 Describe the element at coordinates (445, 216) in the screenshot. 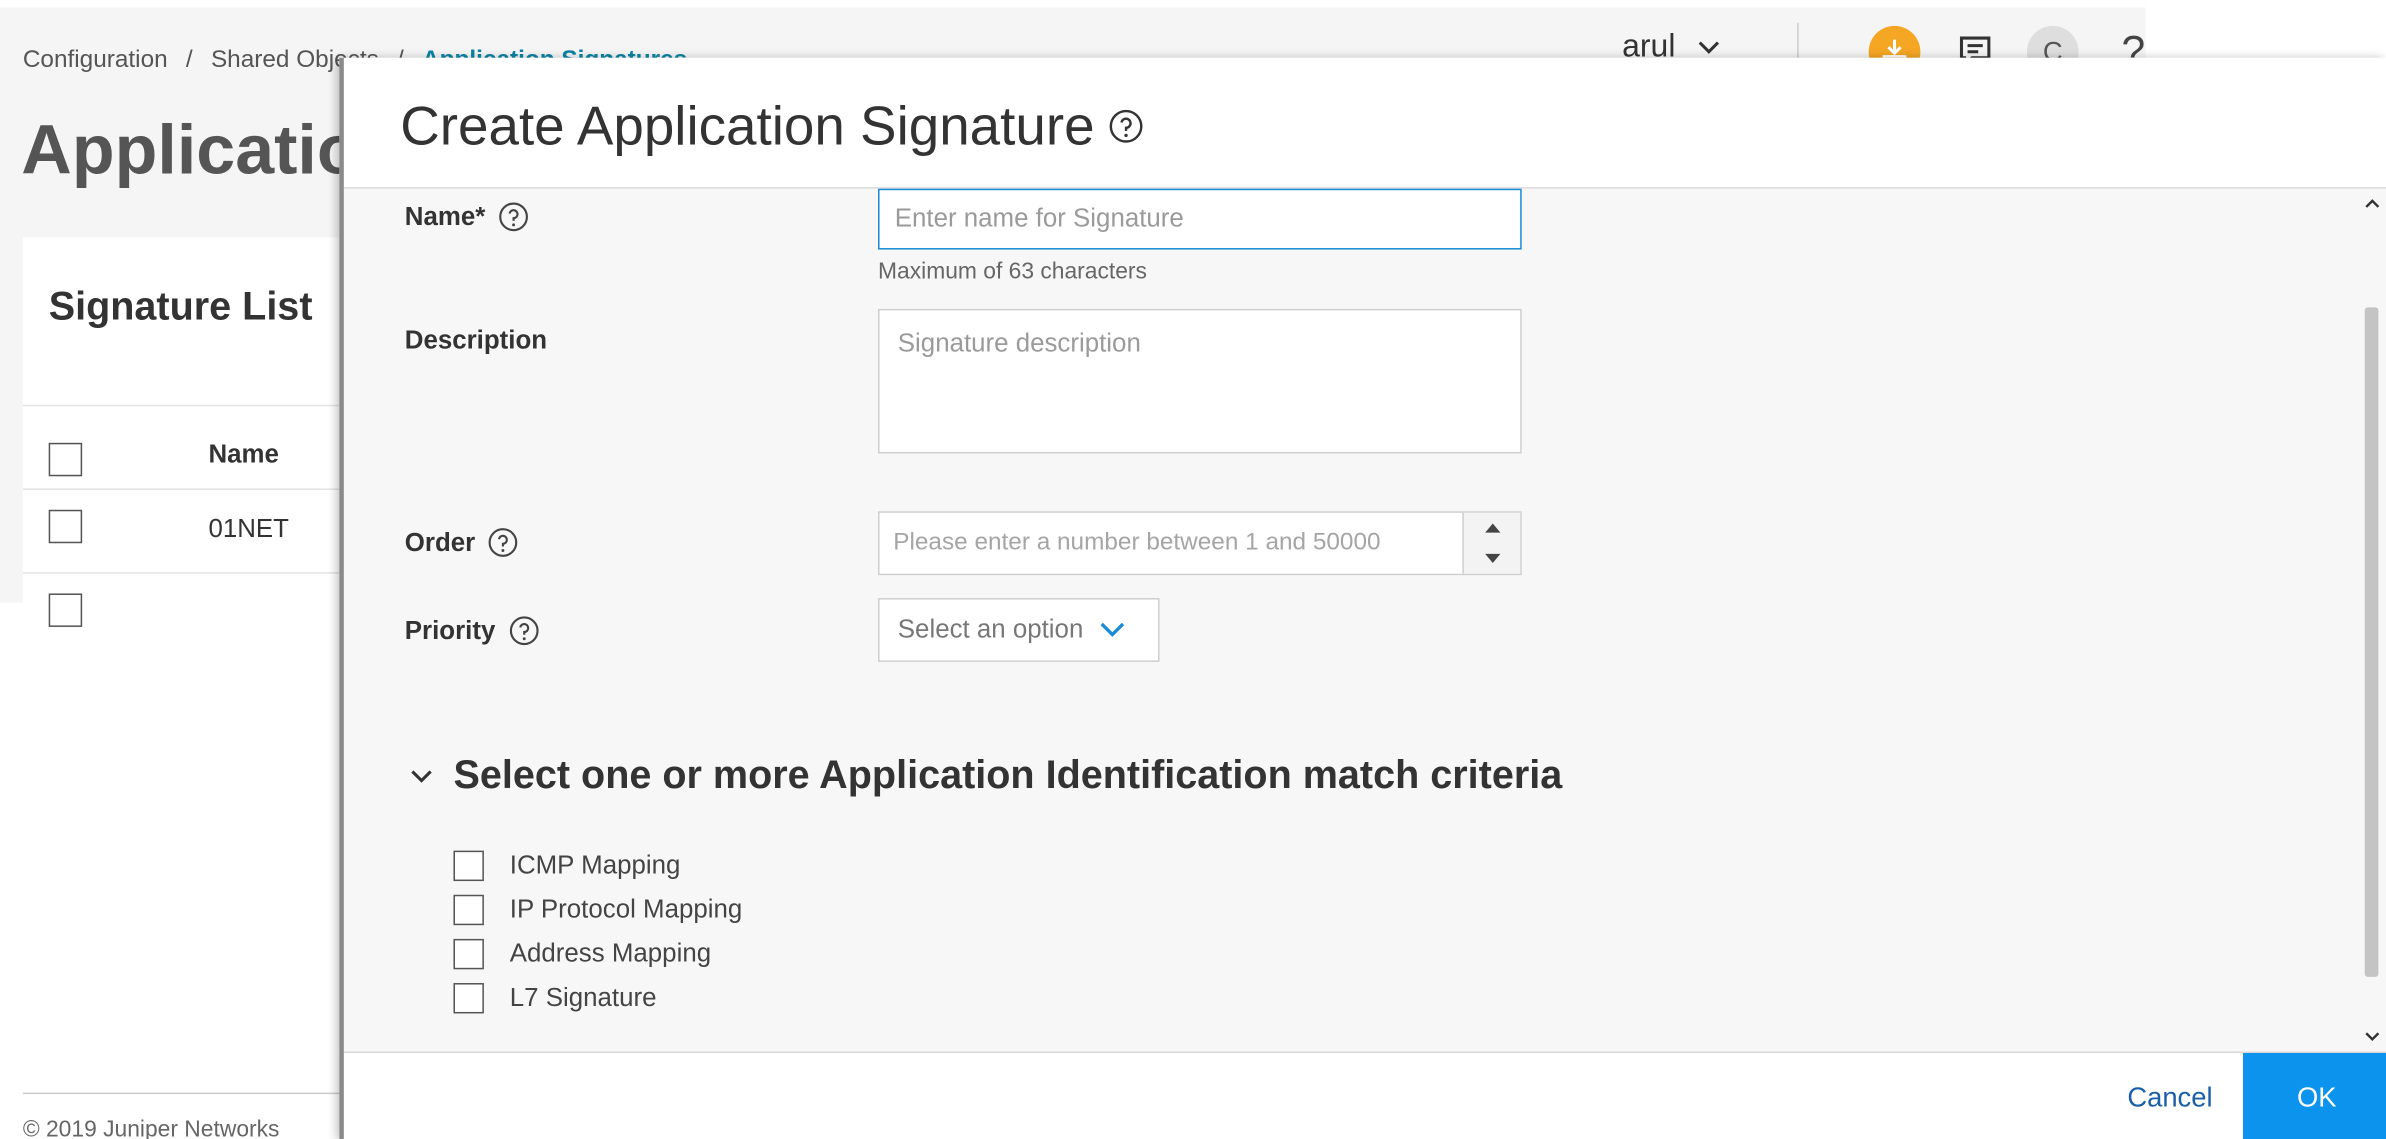

I see `name-label: Name*` at that location.